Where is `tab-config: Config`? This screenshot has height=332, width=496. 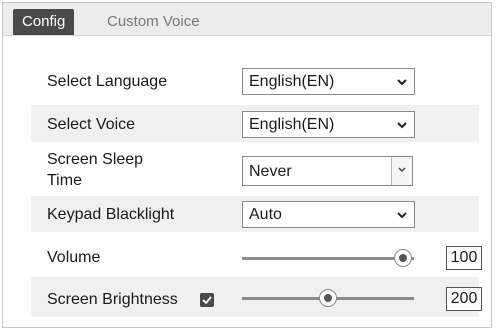 tab-config: Config is located at coordinates (44, 22).